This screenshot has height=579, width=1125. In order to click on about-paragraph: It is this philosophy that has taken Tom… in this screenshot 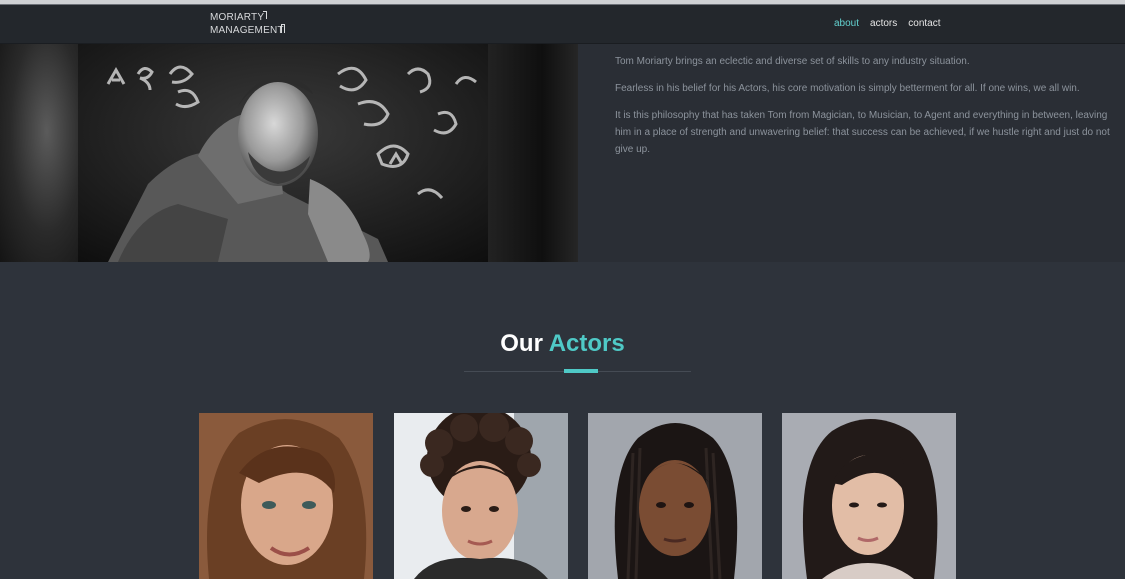, I will do `click(862, 132)`.